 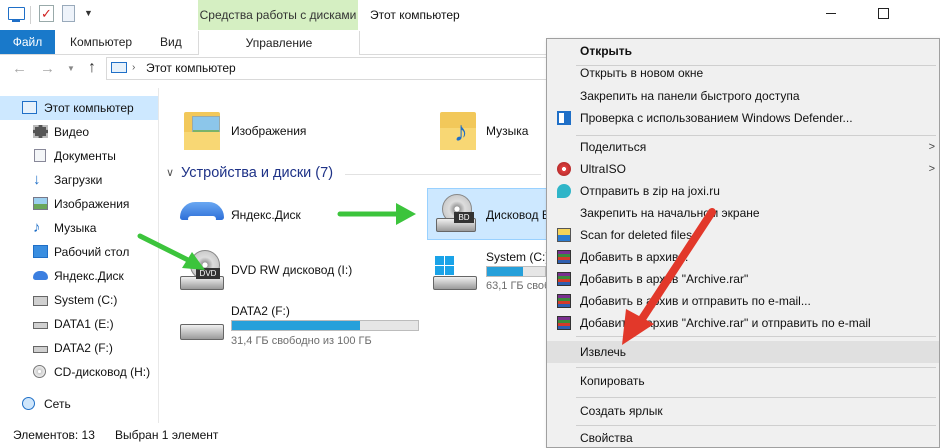 I want to click on green-arrow-to-dvd, so click(x=171, y=251).